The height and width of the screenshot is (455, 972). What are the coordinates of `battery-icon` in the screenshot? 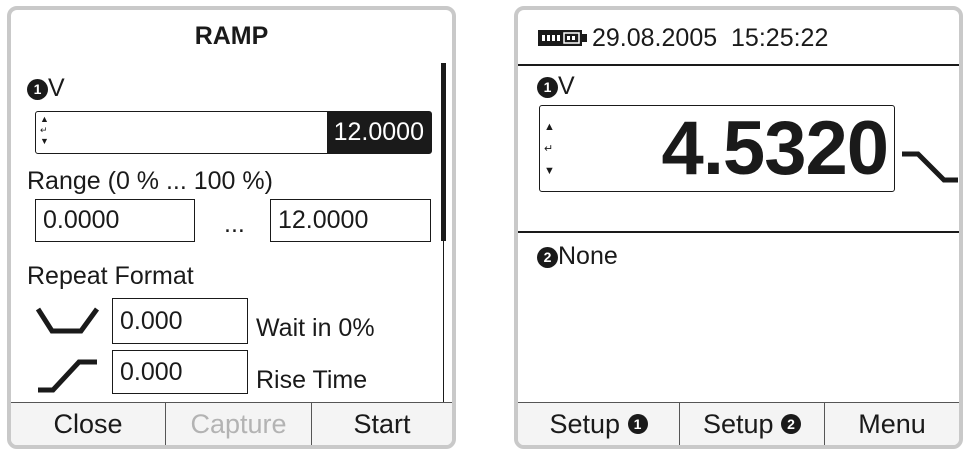 It's located at (562, 38).